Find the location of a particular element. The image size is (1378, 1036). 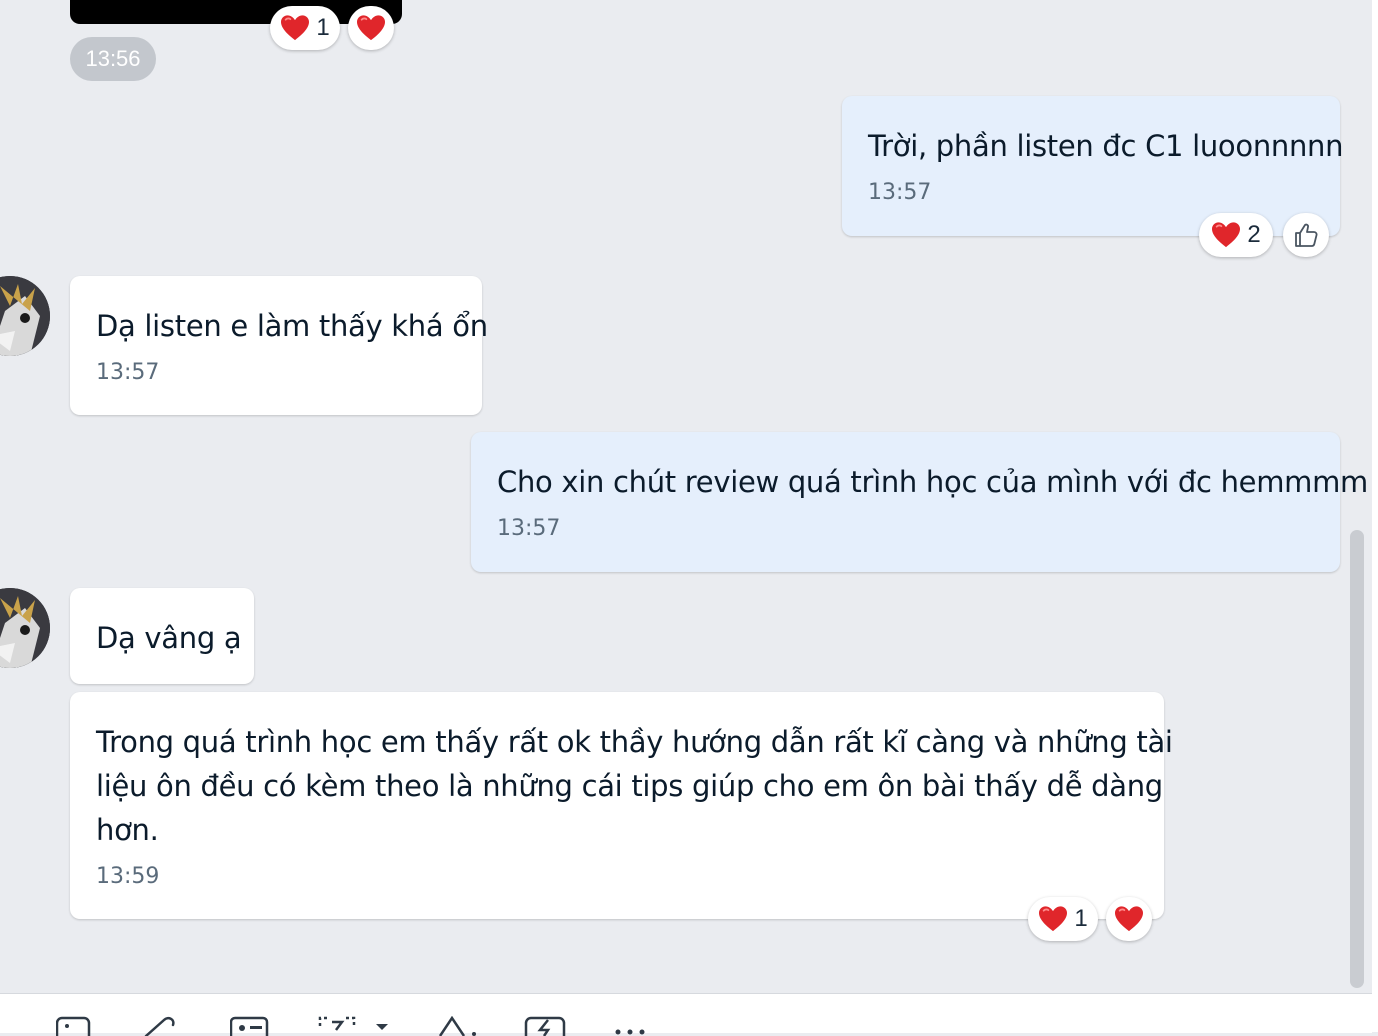

contact-card-icon is located at coordinates (250, 1026).